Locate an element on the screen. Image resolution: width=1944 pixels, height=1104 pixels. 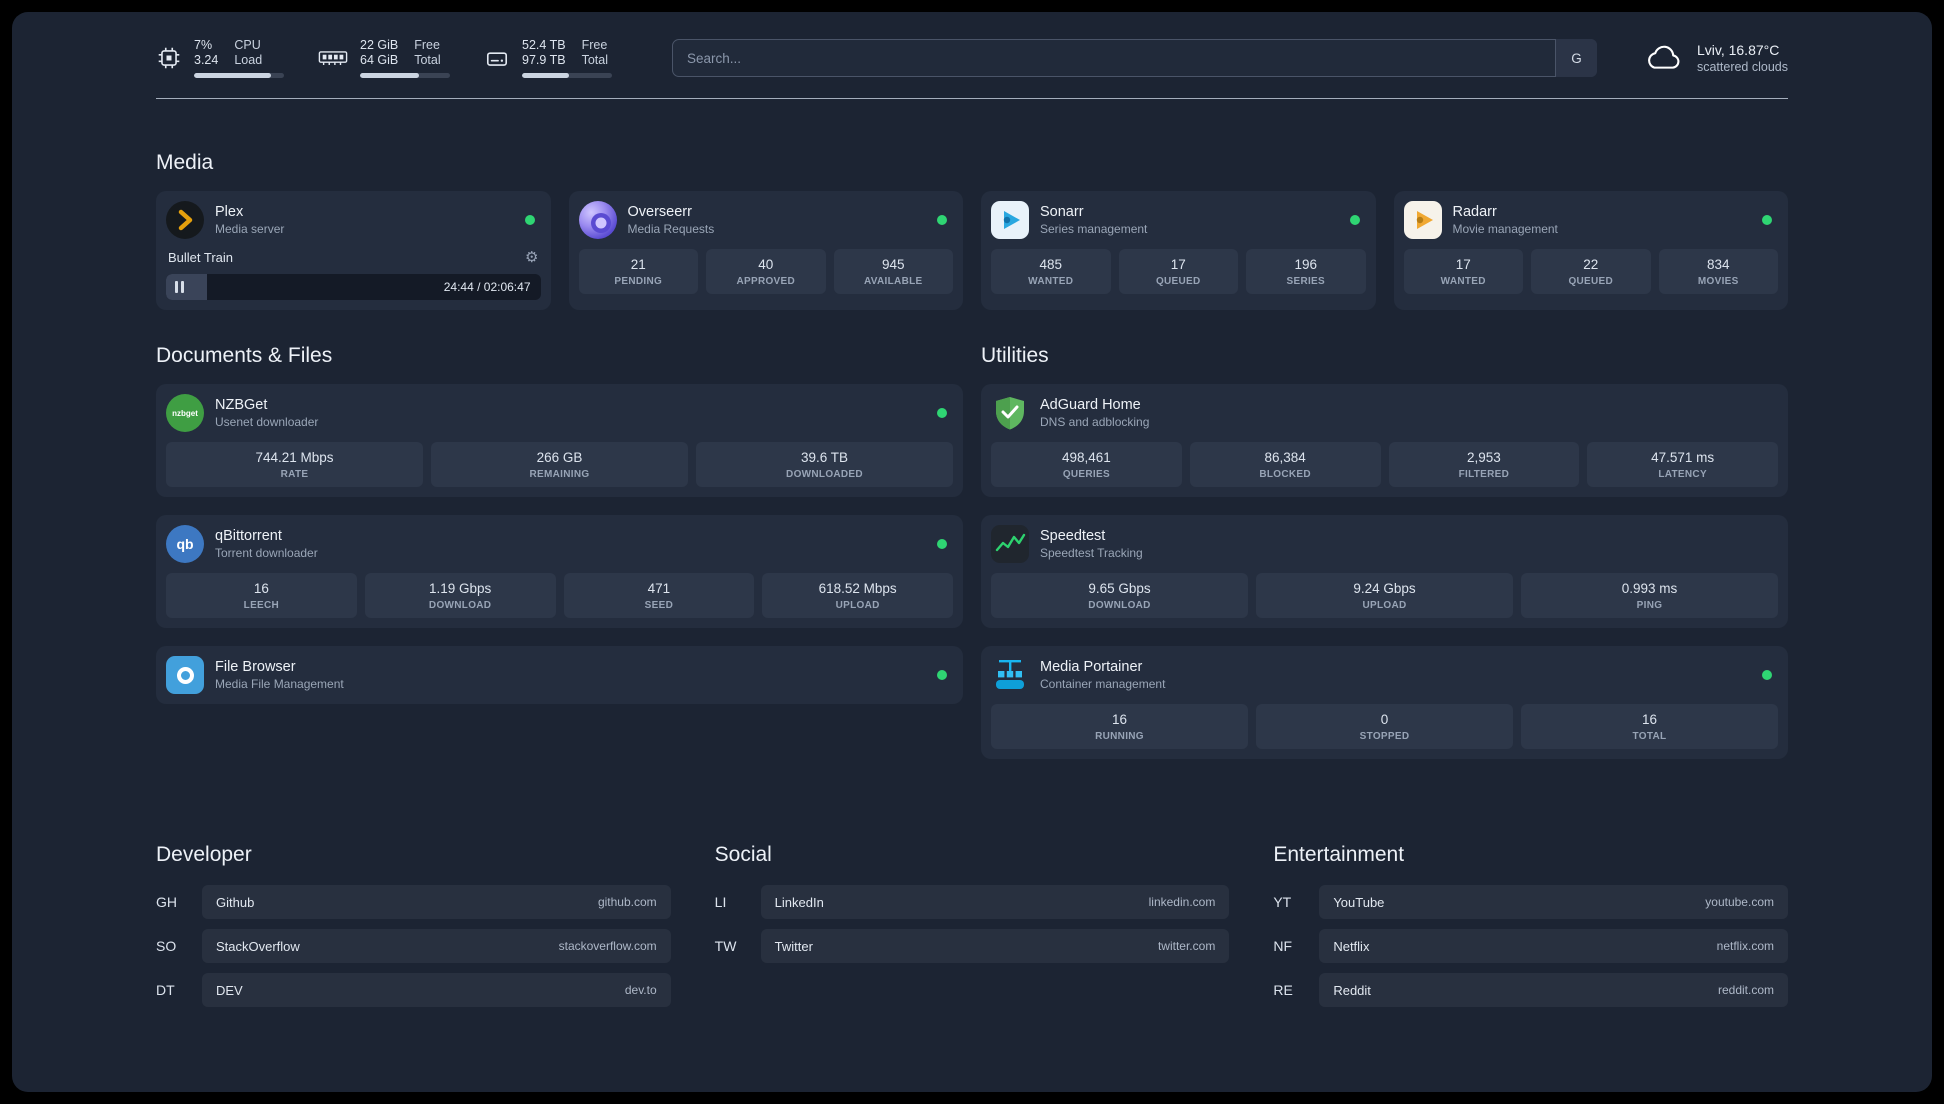
portainer-icon is located at coordinates (1010, 675).